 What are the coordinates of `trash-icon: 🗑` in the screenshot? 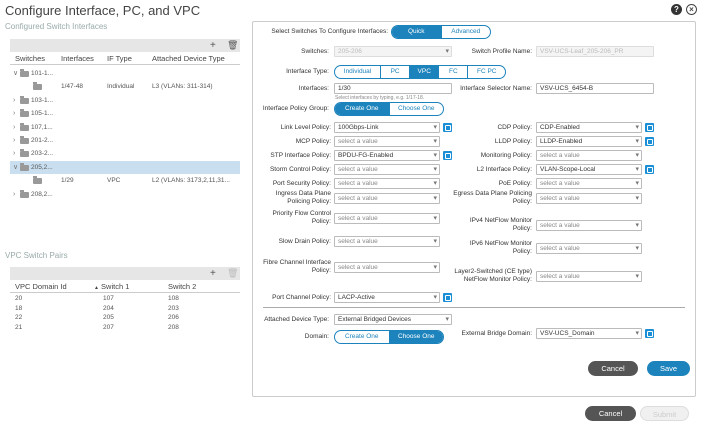 It's located at (232, 45).